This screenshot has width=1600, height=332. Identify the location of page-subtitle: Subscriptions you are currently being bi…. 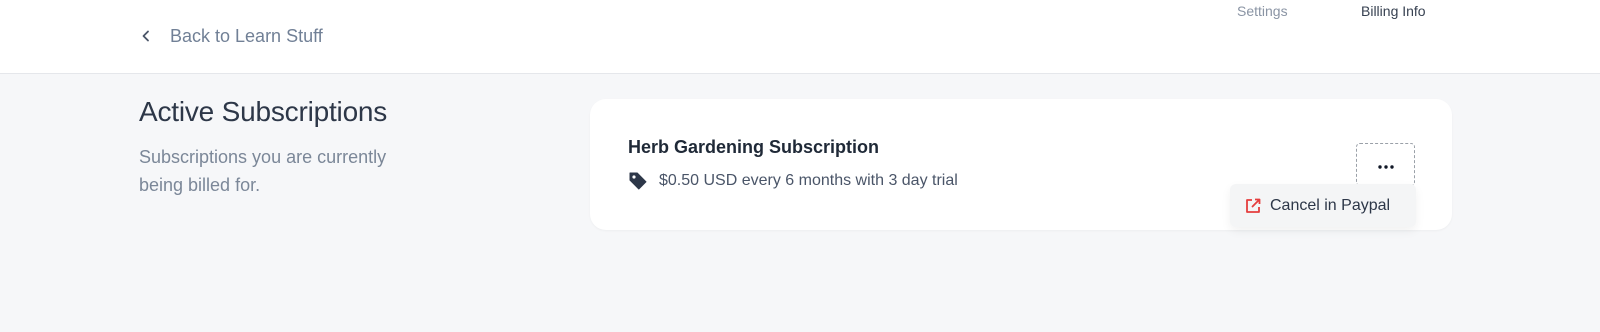
(263, 171).